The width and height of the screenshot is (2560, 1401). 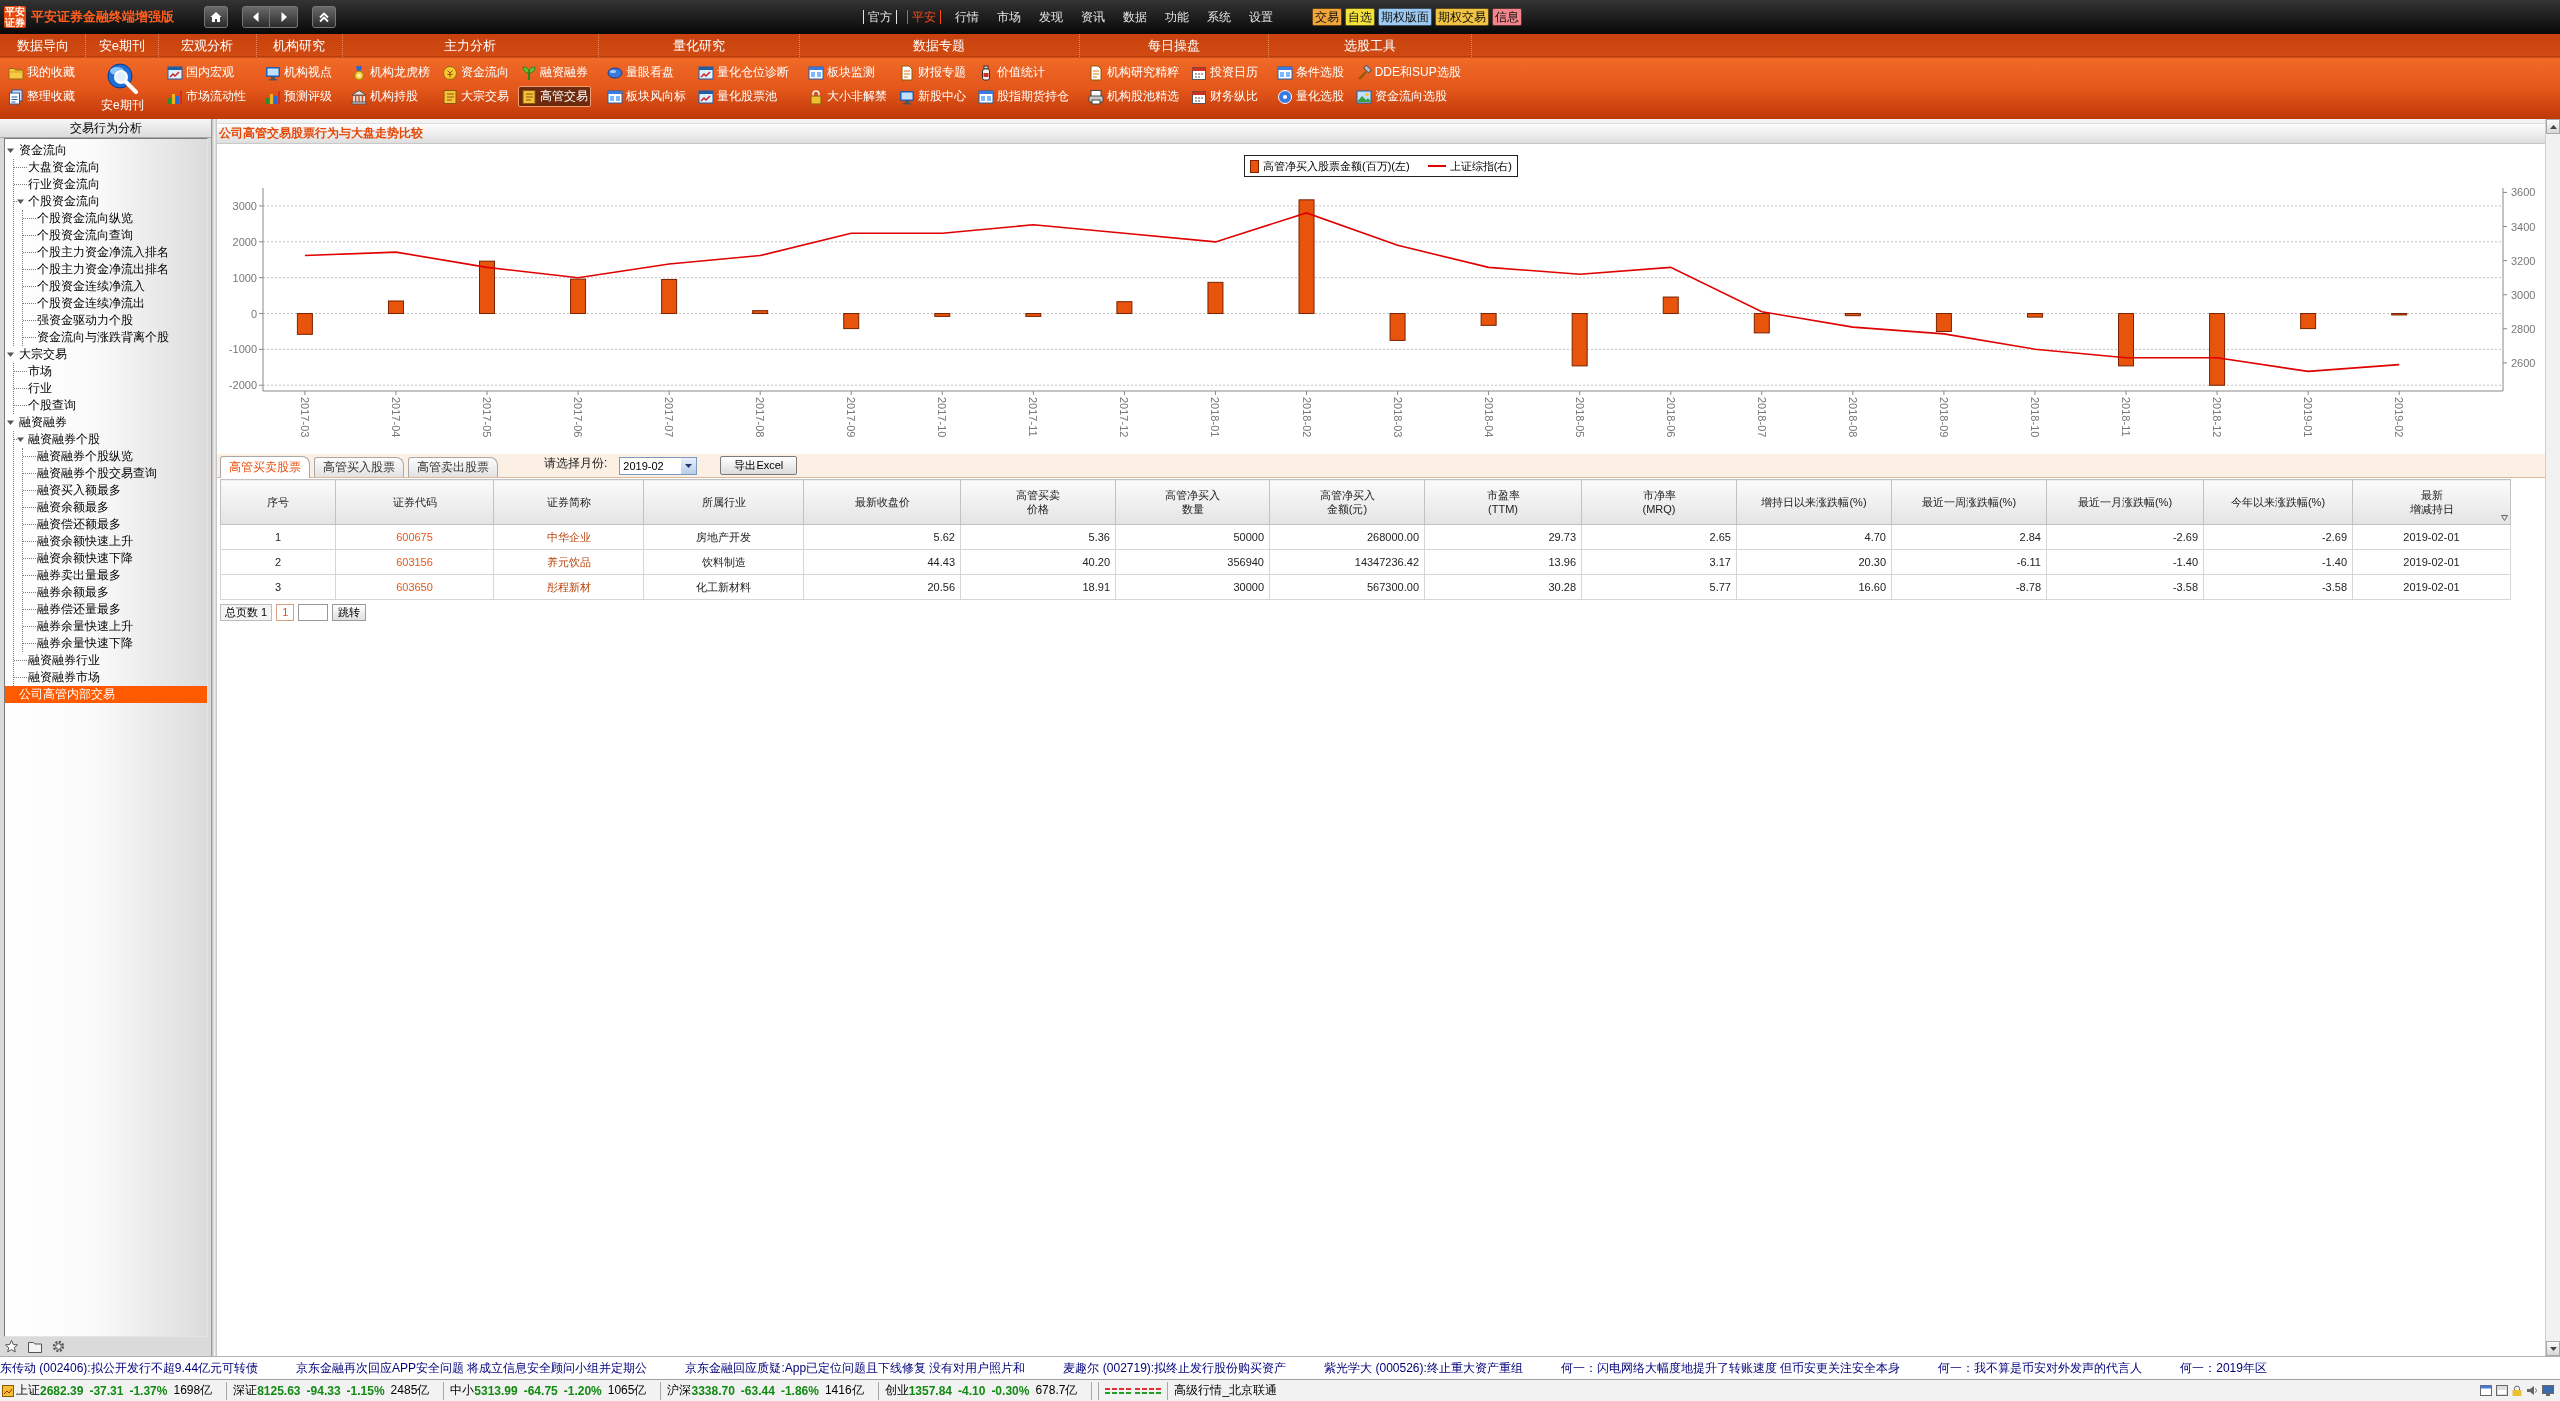 What do you see at coordinates (115, 456) in the screenshot?
I see `tree-item: 融资融券个股纵览` at bounding box center [115, 456].